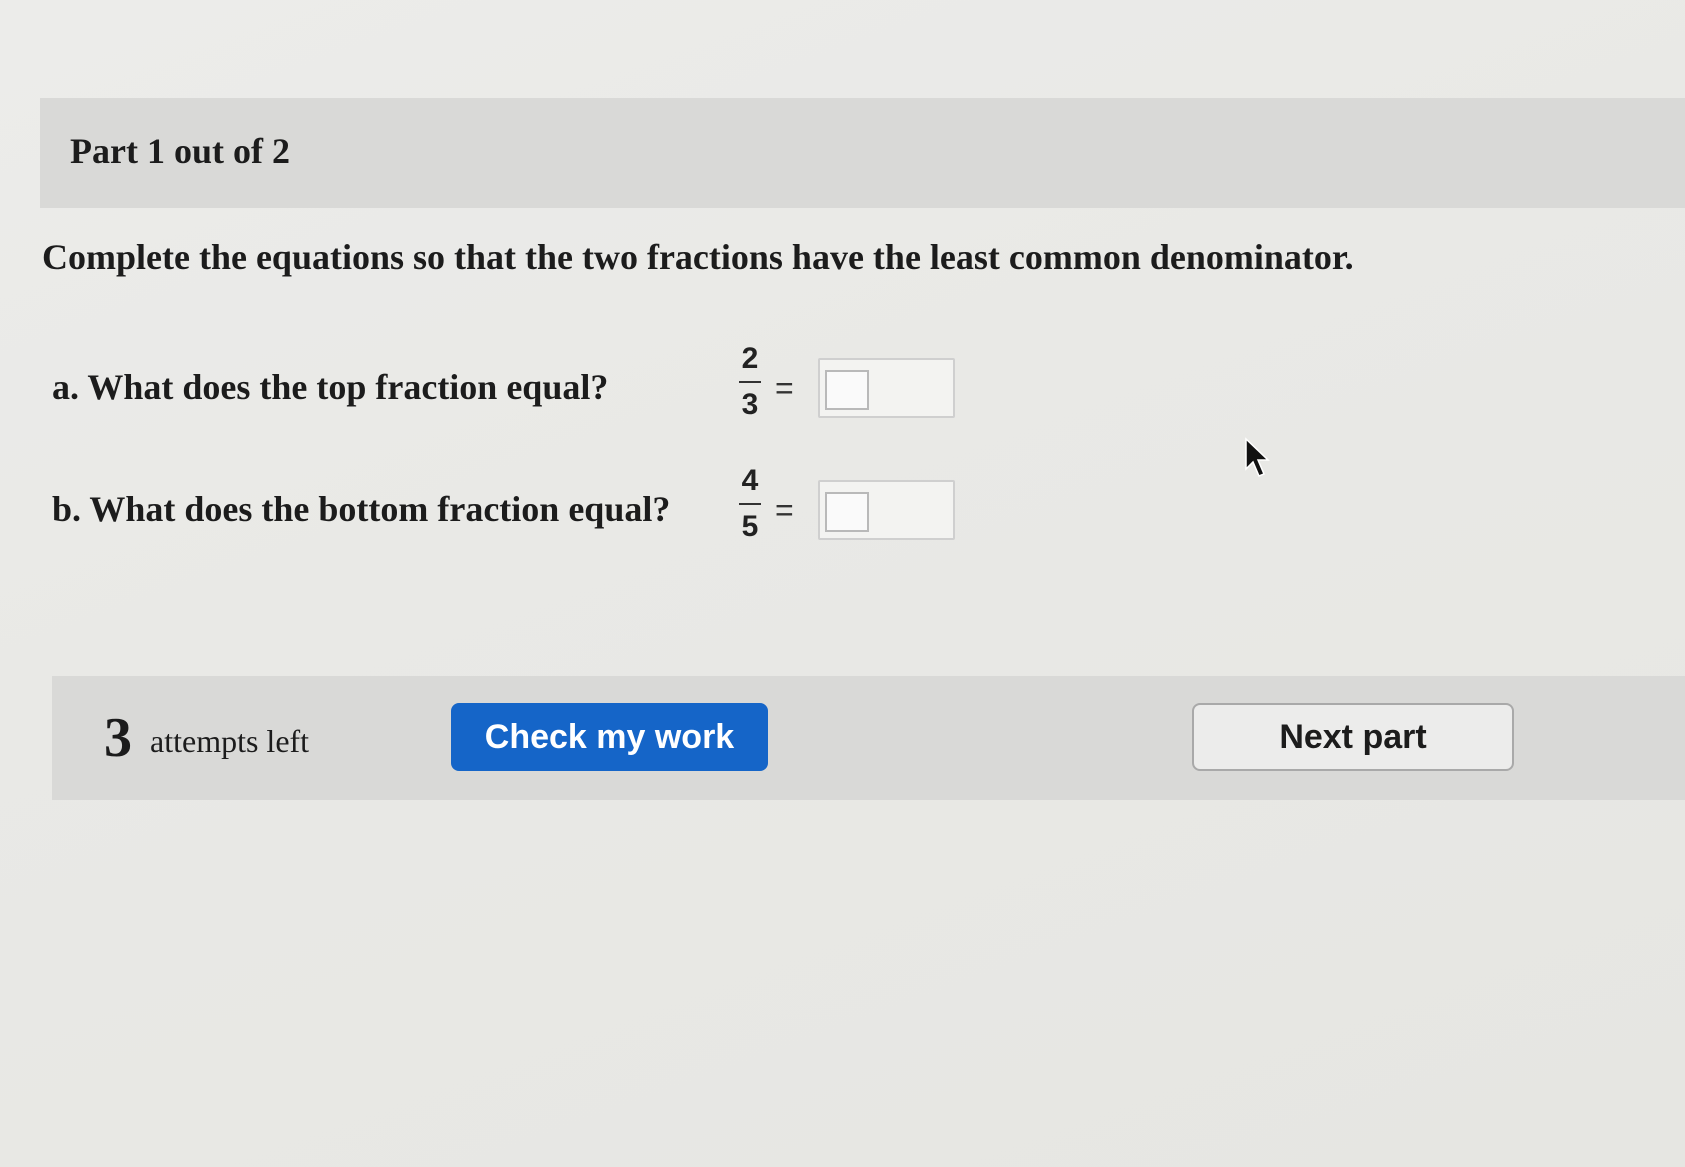 Image resolution: width=1685 pixels, height=1167 pixels. What do you see at coordinates (750, 404) in the screenshot?
I see `fraction-a-denominator: 3` at bounding box center [750, 404].